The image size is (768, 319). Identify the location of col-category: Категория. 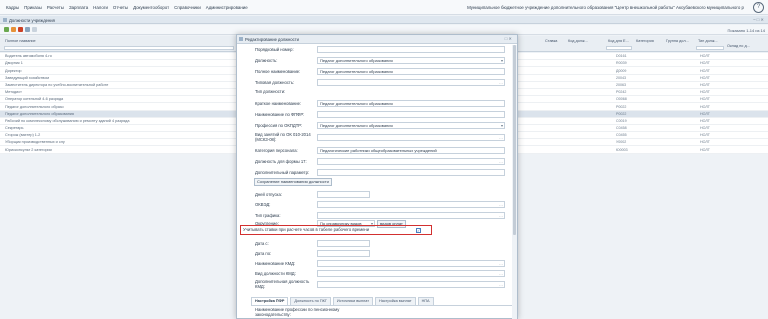
(645, 41).